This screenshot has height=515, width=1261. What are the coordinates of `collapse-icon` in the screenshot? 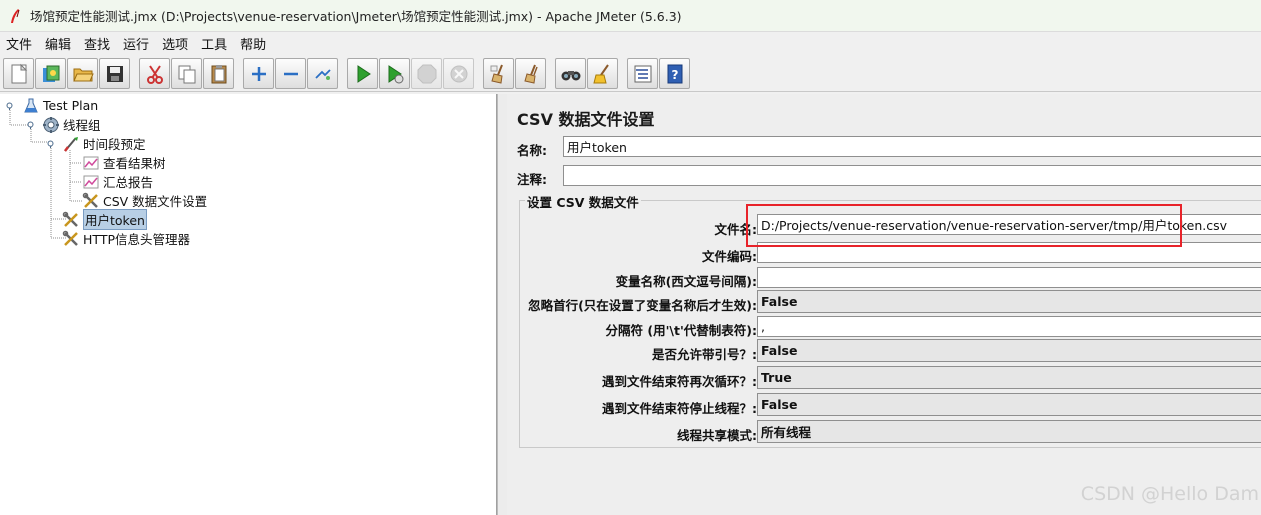 It's located at (290, 73).